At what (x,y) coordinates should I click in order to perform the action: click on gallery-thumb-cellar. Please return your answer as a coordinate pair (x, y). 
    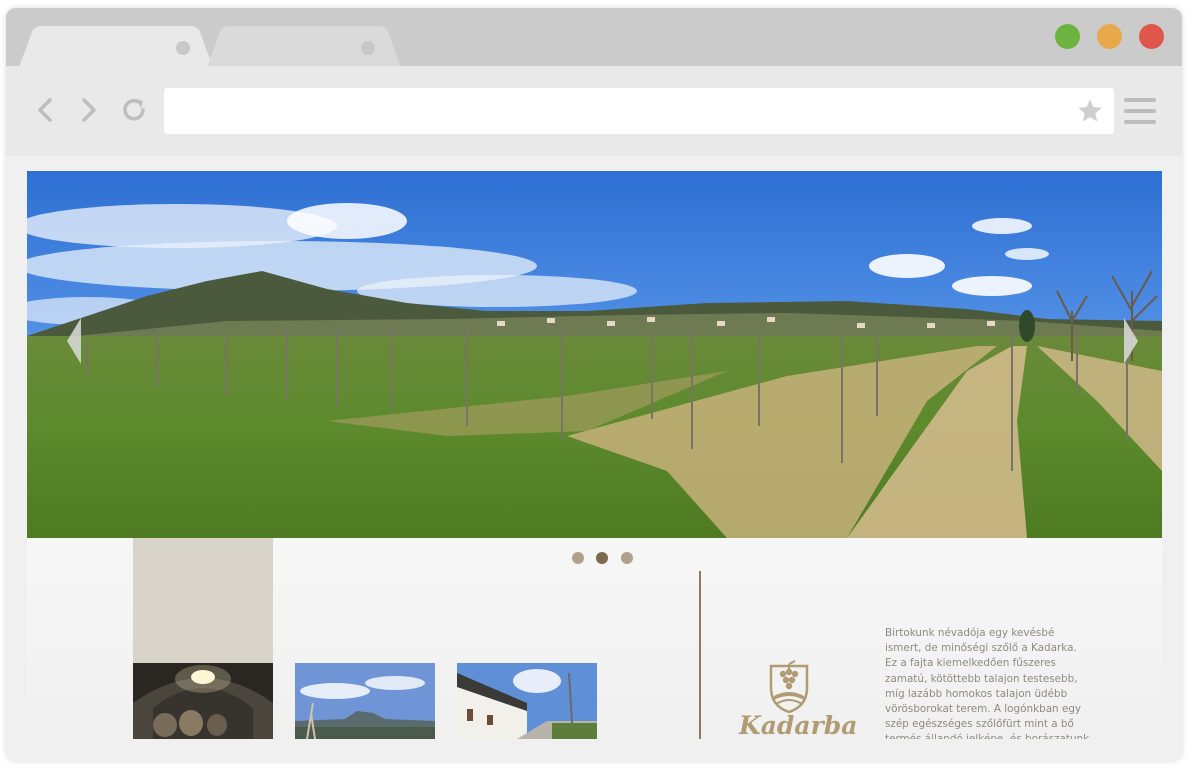
    Looking at the image, I should click on (203, 701).